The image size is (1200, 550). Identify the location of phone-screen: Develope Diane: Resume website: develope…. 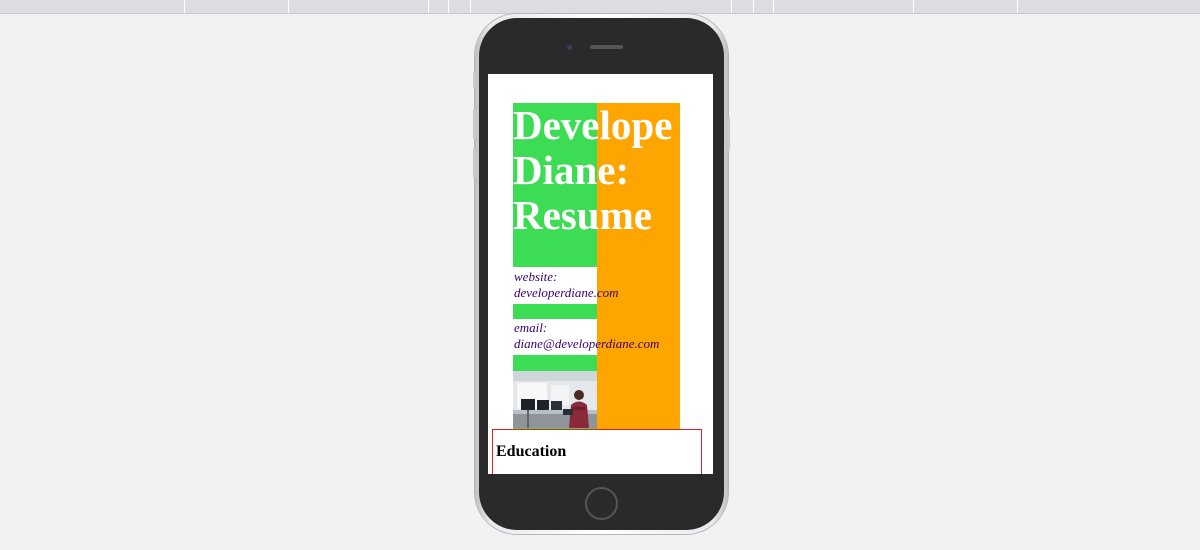
(600, 274).